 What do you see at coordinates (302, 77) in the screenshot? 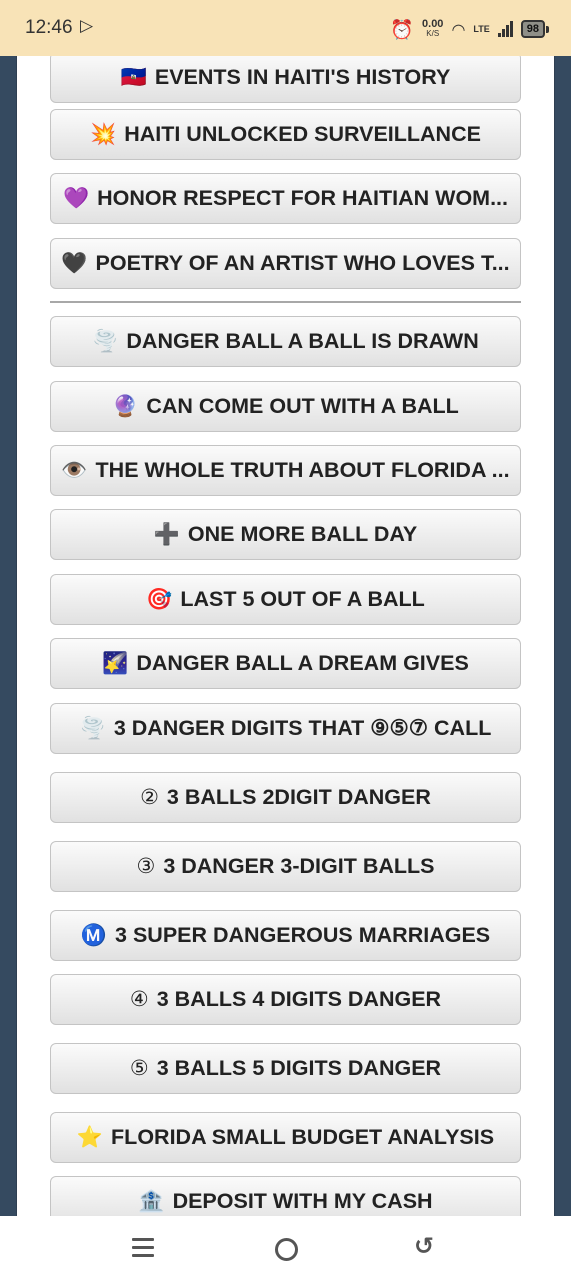
I see `menu-button-label: EVENTS IN HAITI'S HISTORY` at bounding box center [302, 77].